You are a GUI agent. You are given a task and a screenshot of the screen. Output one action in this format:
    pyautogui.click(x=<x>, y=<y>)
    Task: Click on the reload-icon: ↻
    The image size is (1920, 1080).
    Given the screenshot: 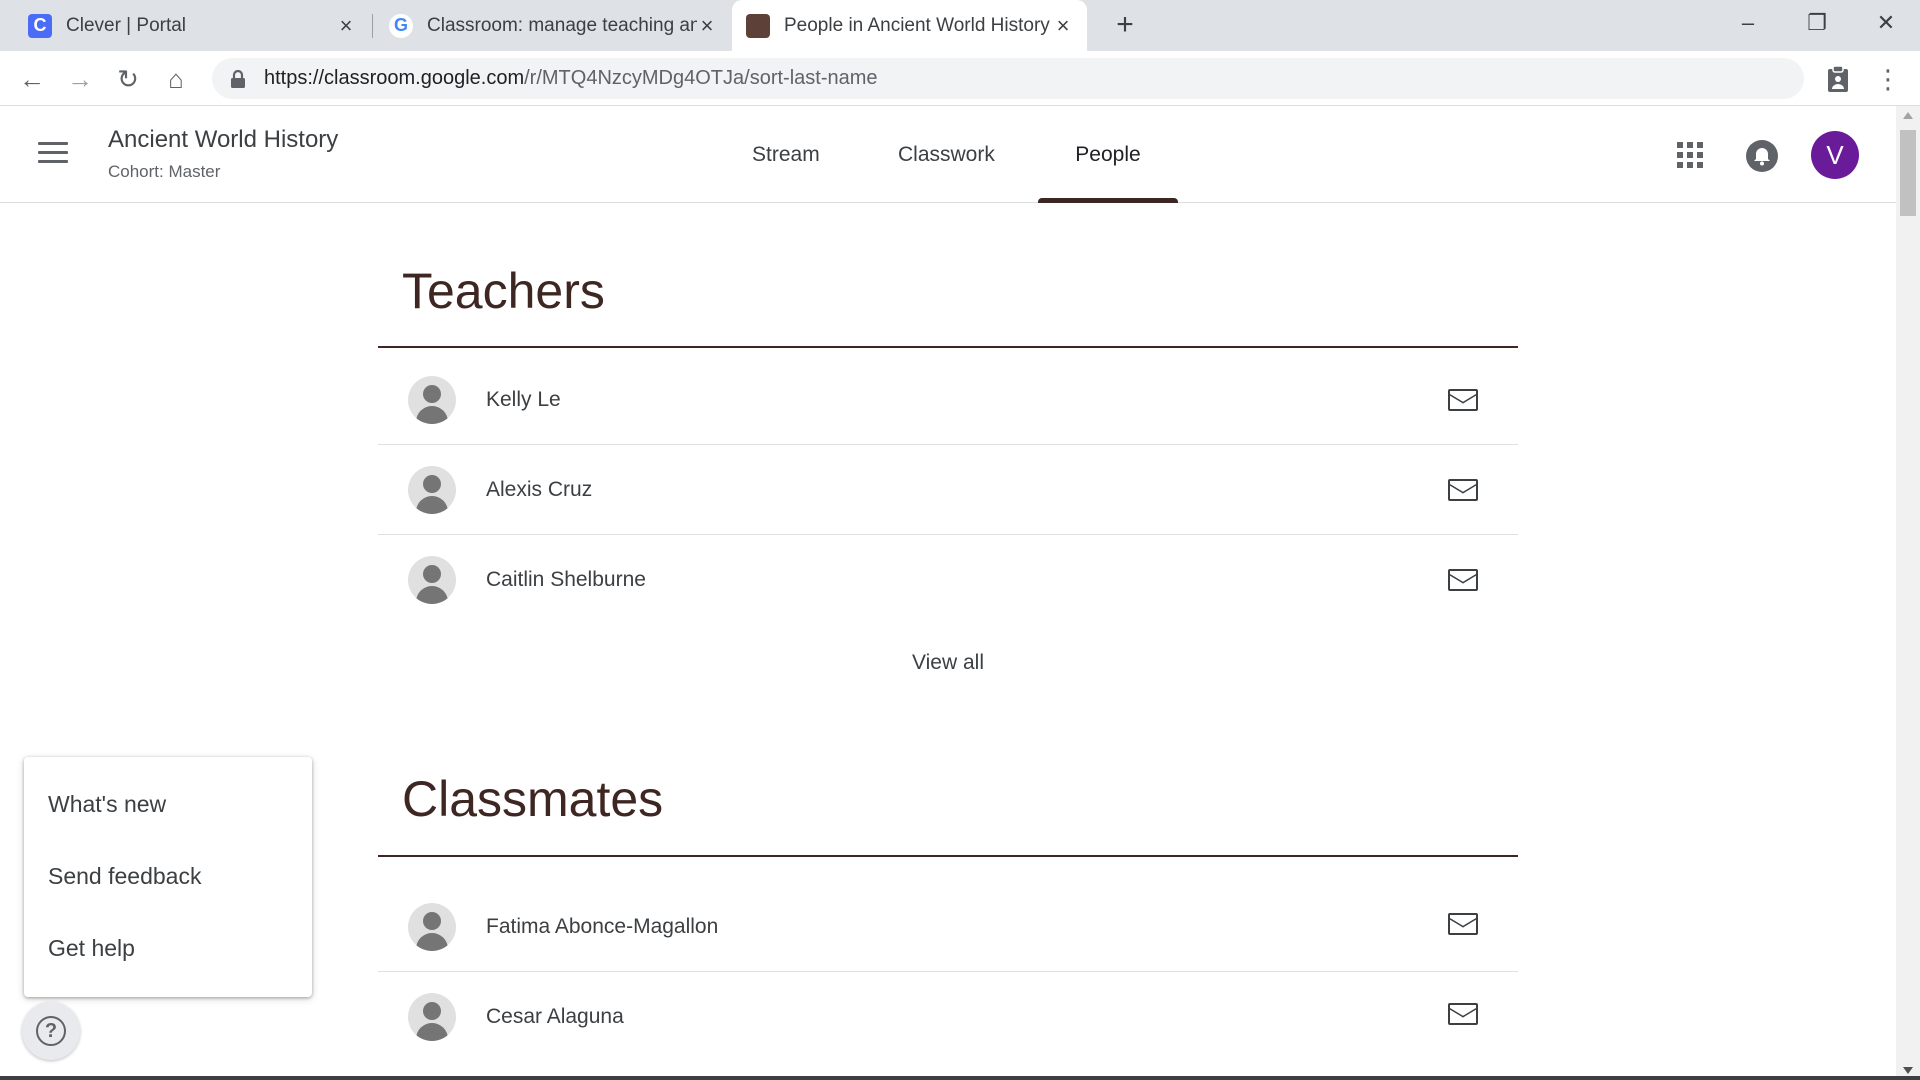 What is the action you would take?
    pyautogui.click(x=128, y=79)
    